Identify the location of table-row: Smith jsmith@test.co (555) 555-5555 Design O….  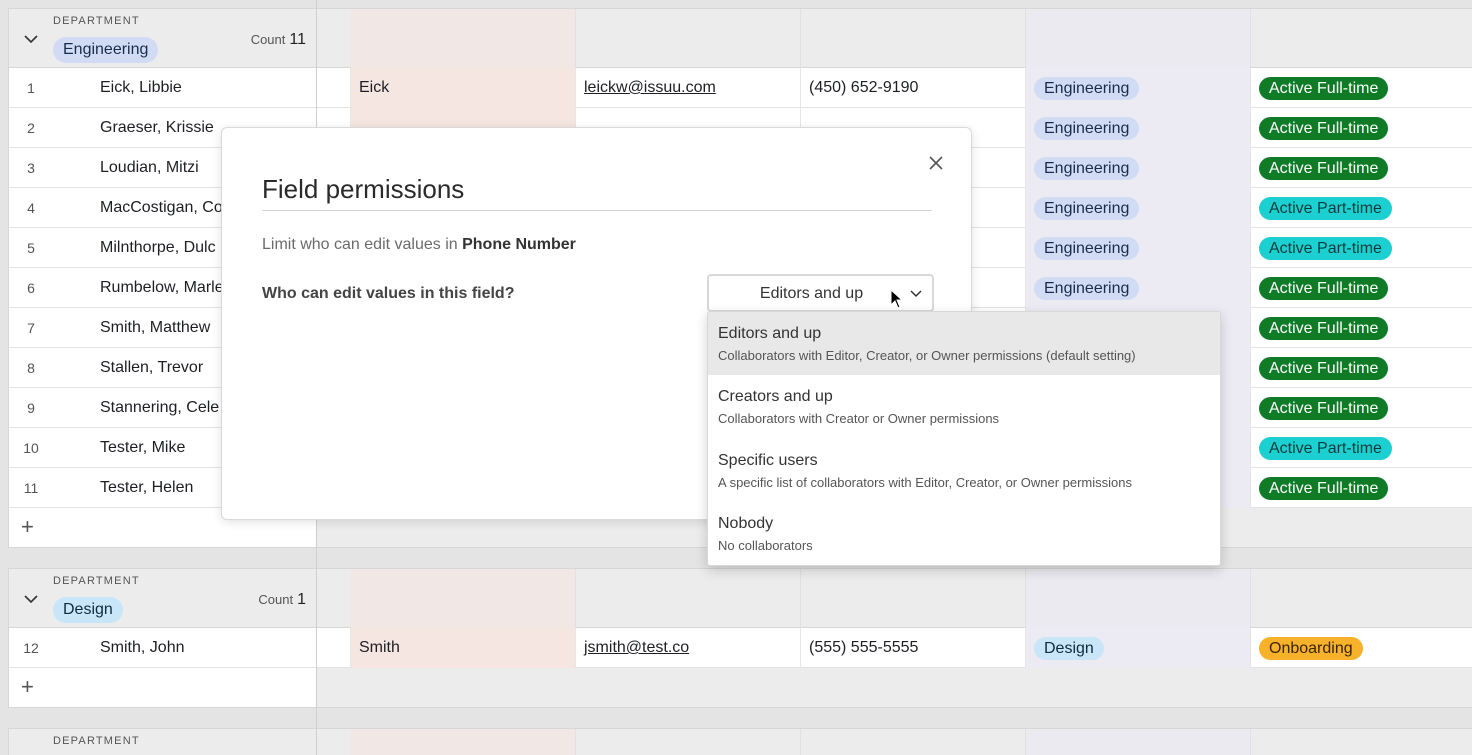
(894, 648).